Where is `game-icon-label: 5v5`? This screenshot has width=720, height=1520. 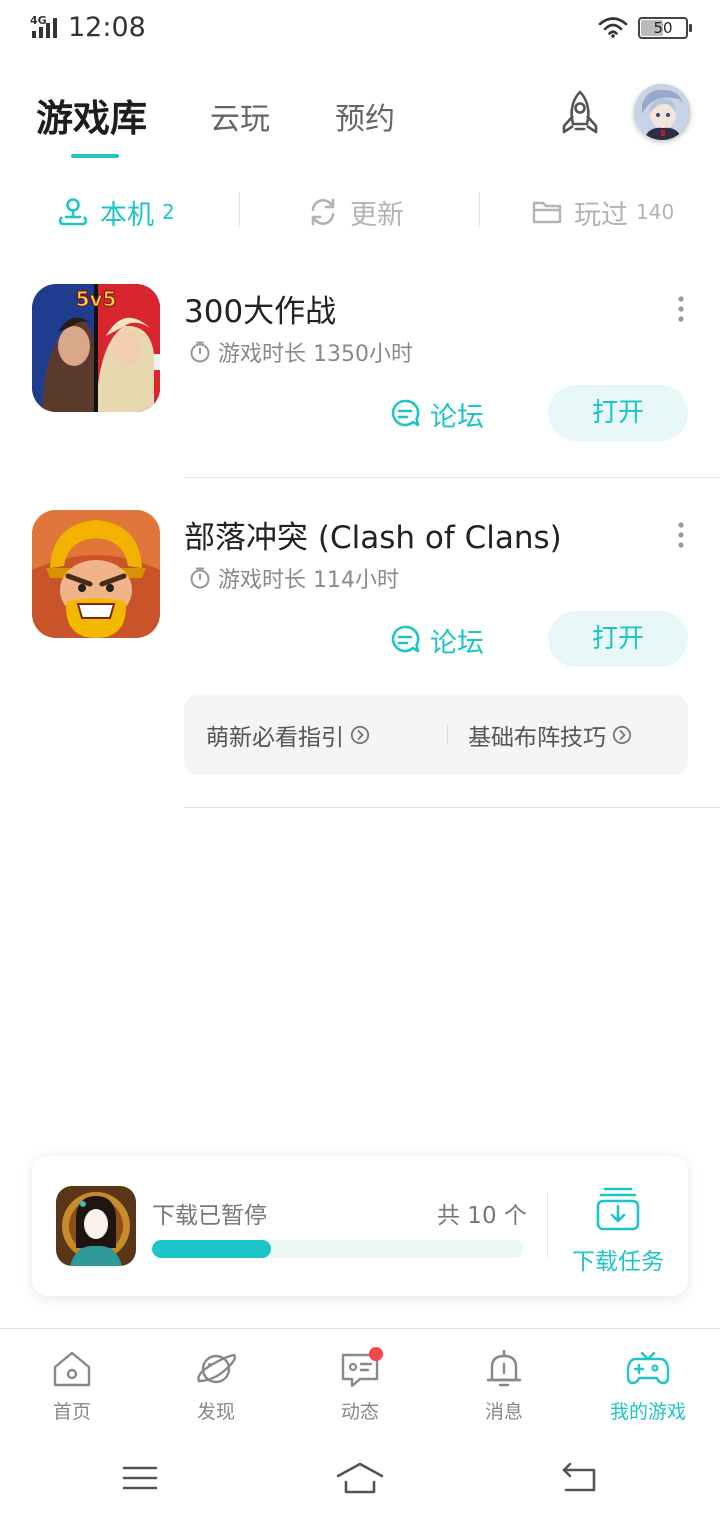
game-icon-label: 5v5 is located at coordinates (96, 299).